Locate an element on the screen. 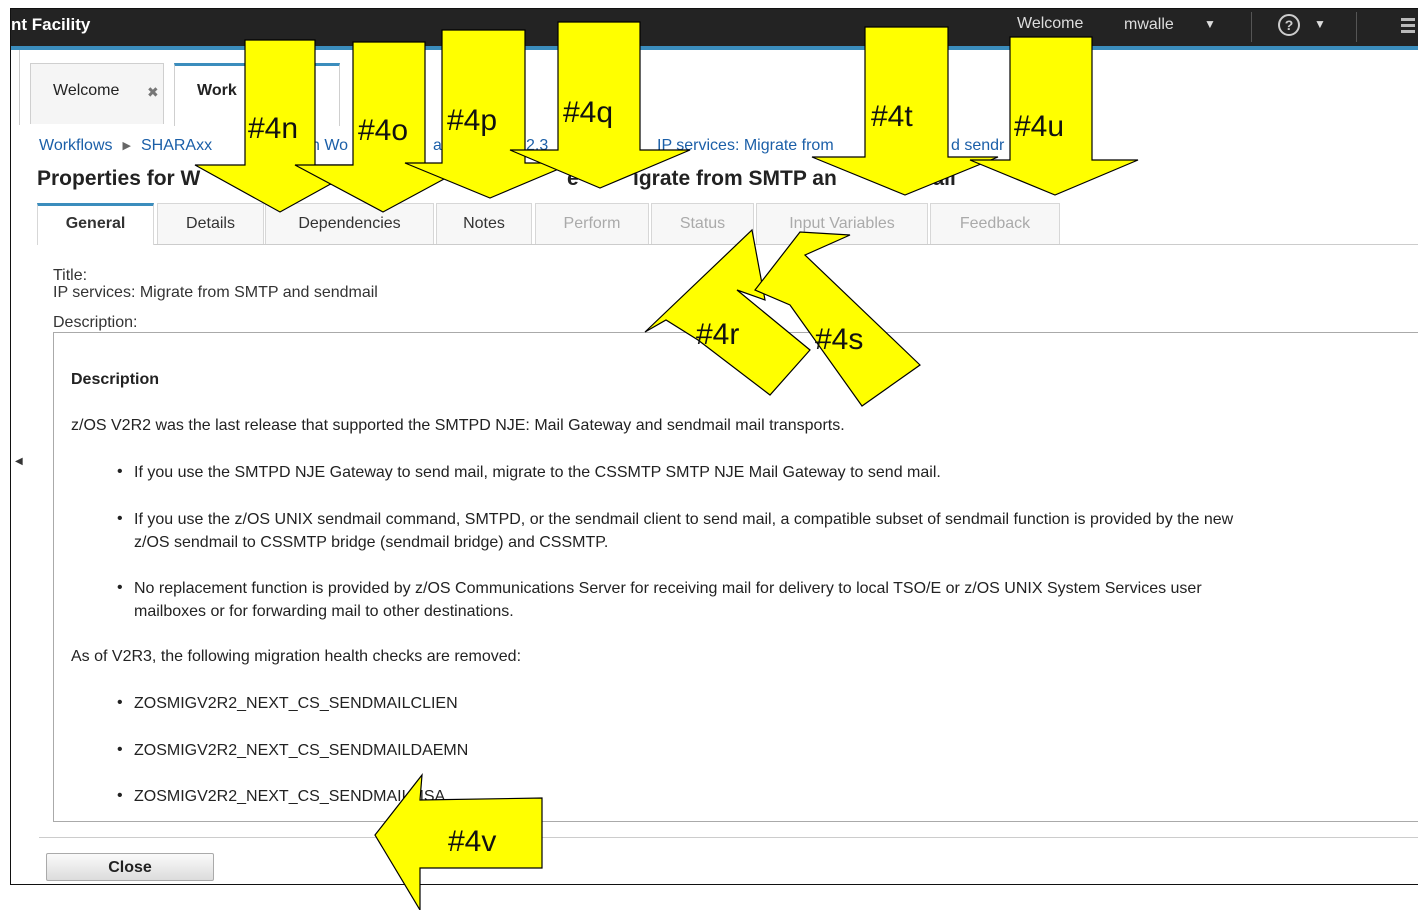  page-title-part: e is located at coordinates (573, 178).